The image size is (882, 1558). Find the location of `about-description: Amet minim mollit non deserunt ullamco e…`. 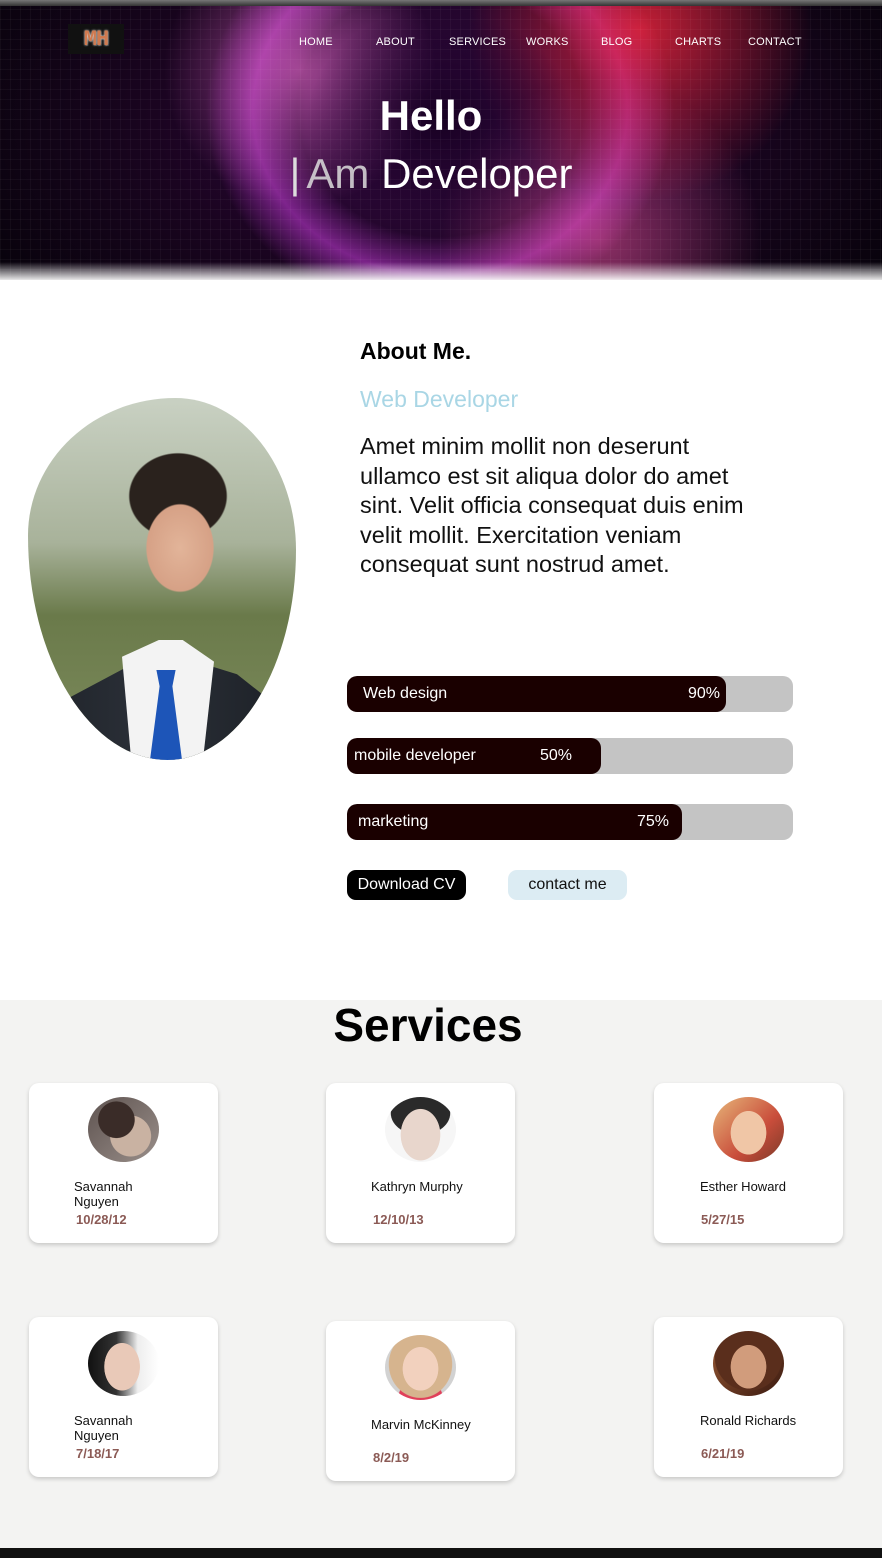

about-description: Amet minim mollit non deserunt ullamco e… is located at coordinates (552, 505).